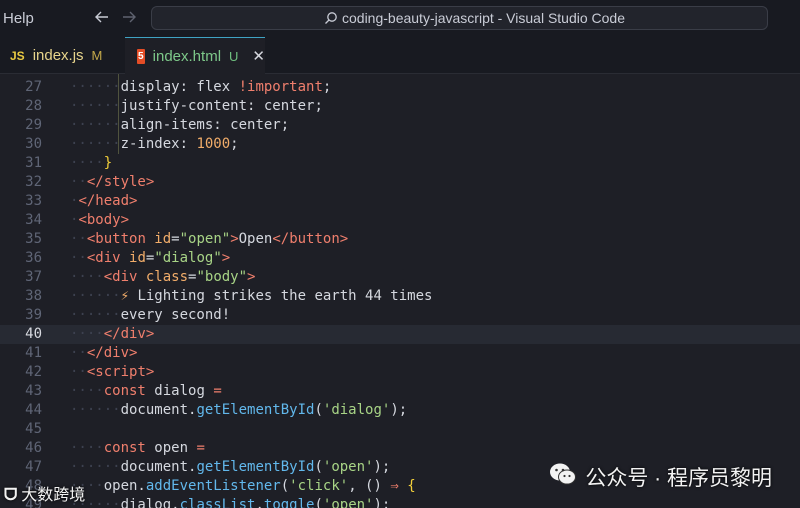  I want to click on arrow-left-icon, so click(102, 19).